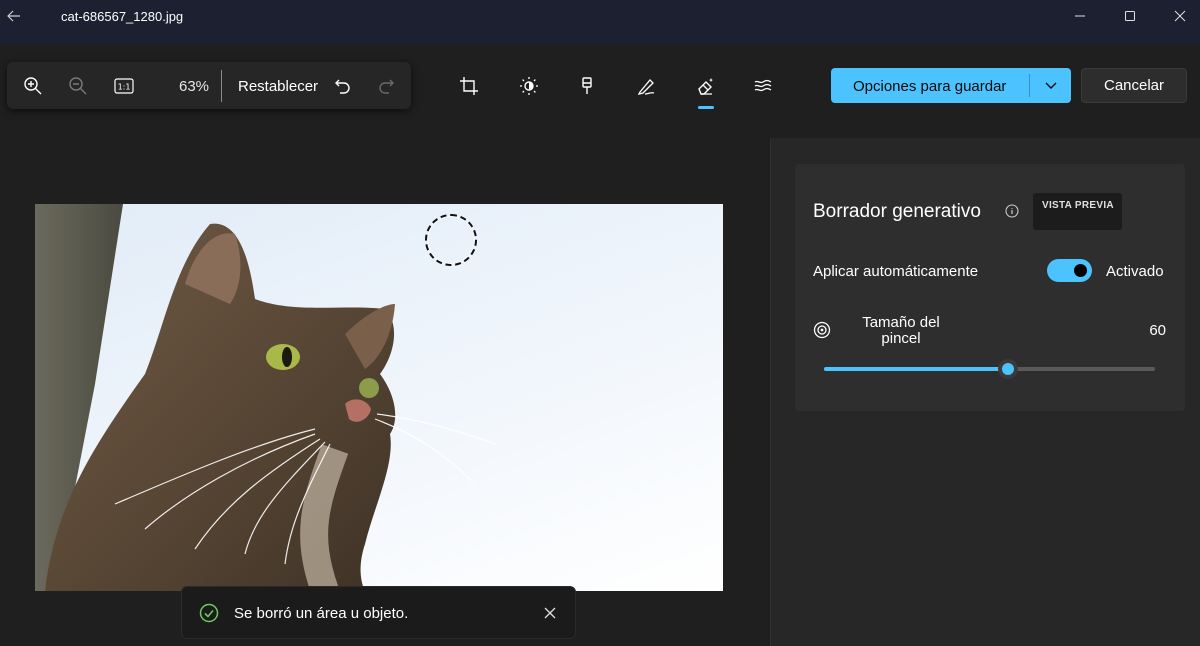 This screenshot has width=1200, height=646. Describe the element at coordinates (1029, 85) in the screenshot. I see `save-split-divider` at that location.